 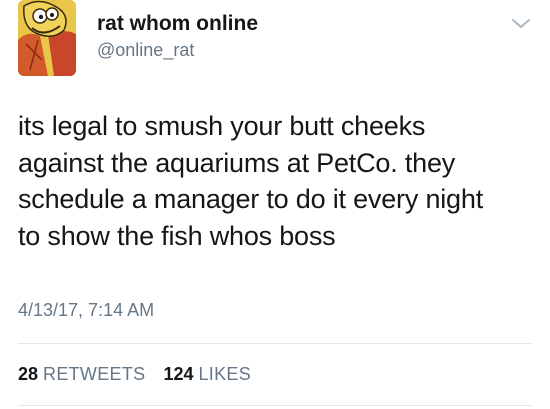 I want to click on tweet-stats: 28 RETWEETS 124 LIKES, so click(x=134, y=374).